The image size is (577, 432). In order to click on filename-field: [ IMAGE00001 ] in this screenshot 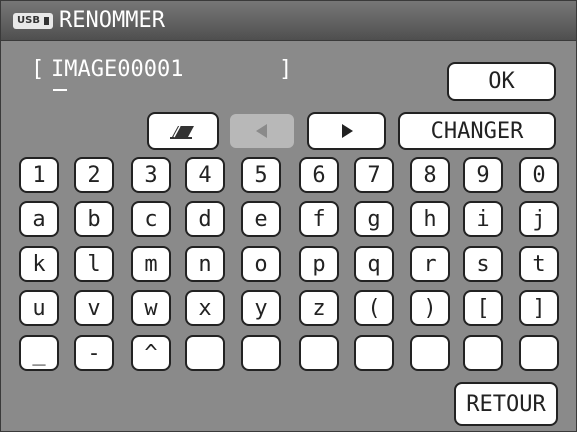, I will do `click(166, 74)`.